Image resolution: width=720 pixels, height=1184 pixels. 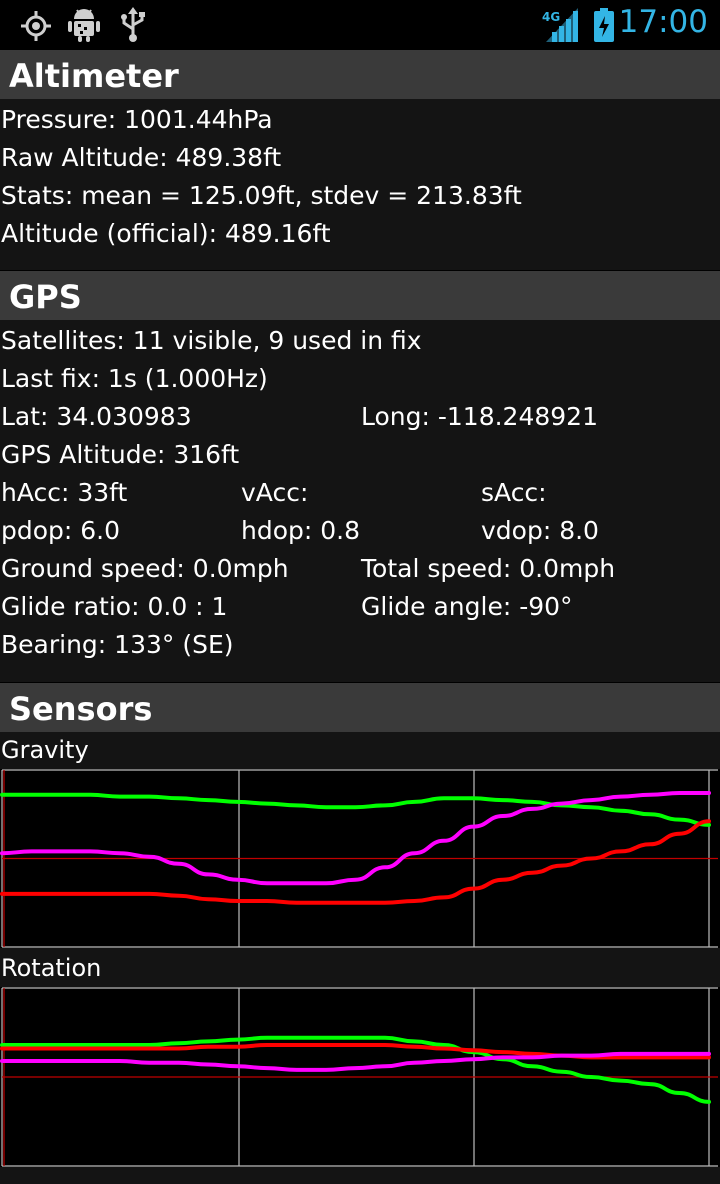 I want to click on vdop-value: vdop: 8.0, so click(x=540, y=530).